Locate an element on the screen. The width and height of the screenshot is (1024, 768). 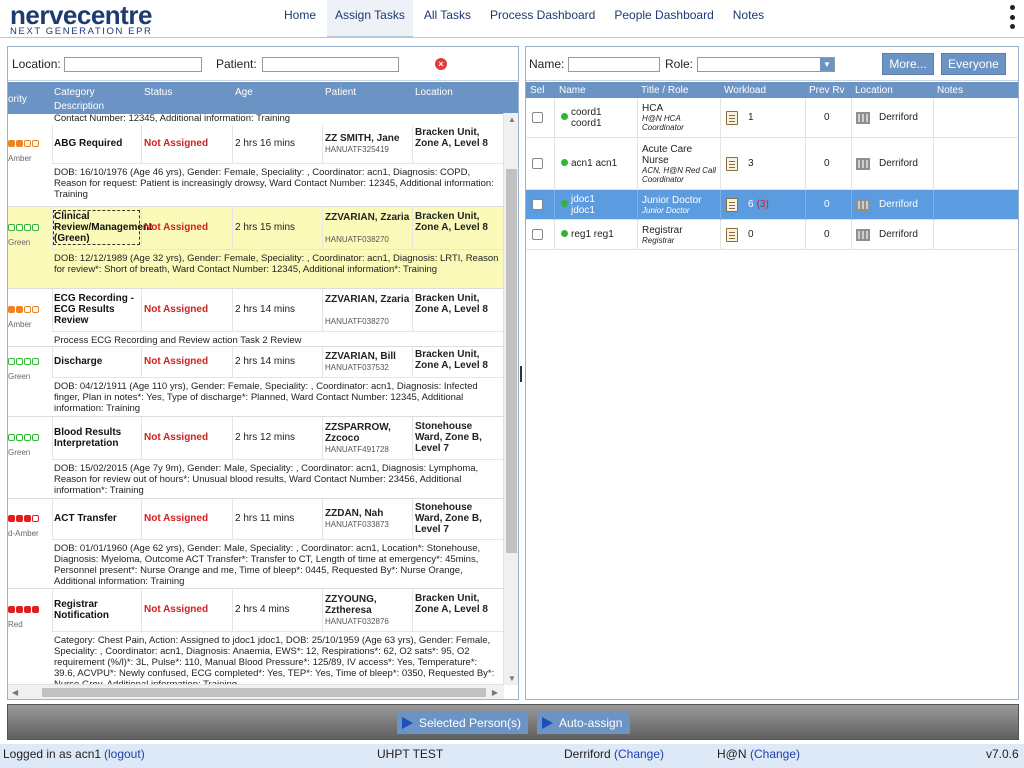
overdue-count: (3) is located at coordinates (762, 204).